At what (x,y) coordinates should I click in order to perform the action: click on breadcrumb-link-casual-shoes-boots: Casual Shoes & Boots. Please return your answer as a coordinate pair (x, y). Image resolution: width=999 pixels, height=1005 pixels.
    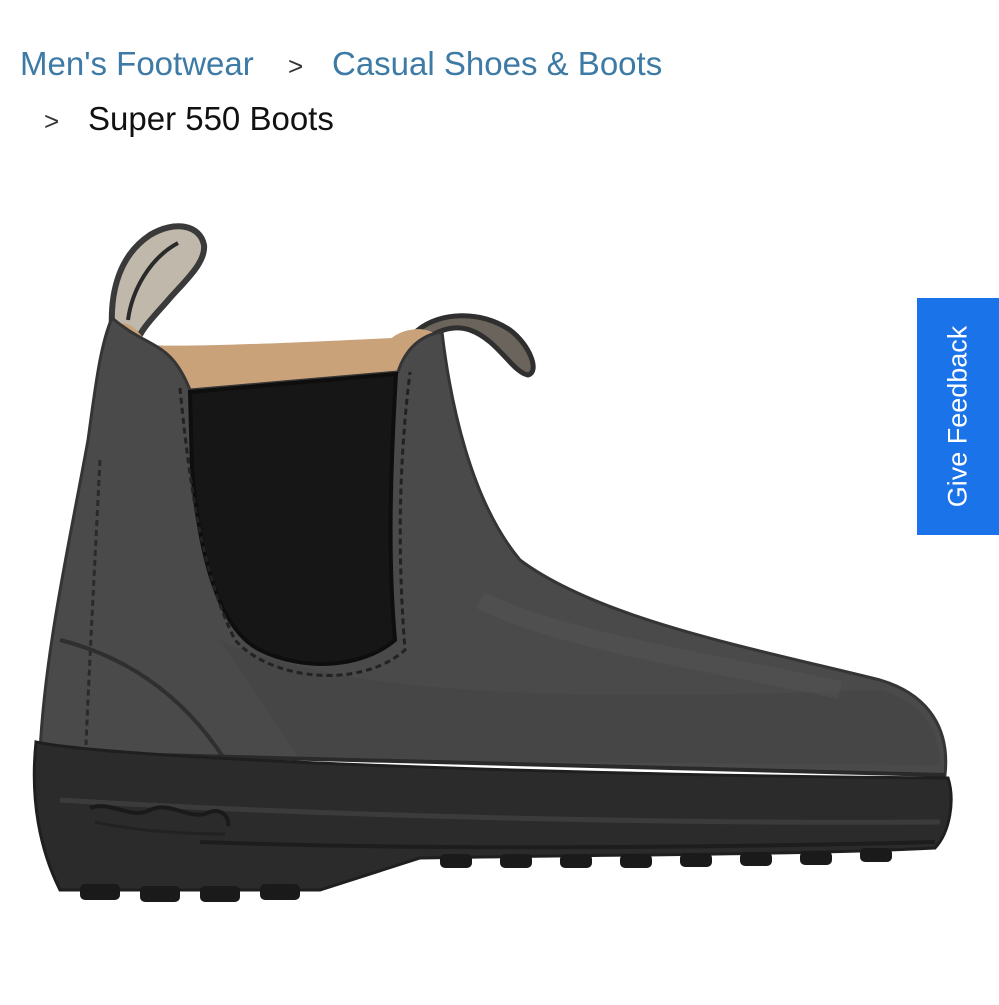
    Looking at the image, I should click on (497, 63).